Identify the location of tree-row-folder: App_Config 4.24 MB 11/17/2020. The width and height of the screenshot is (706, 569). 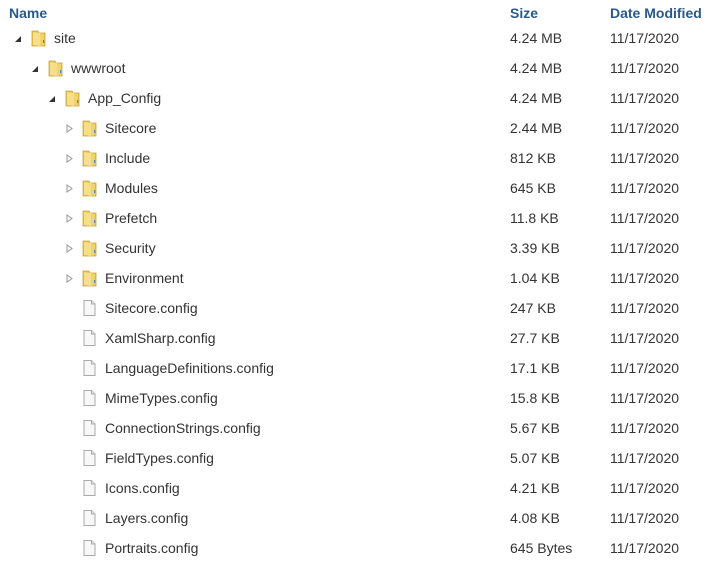
(353, 98).